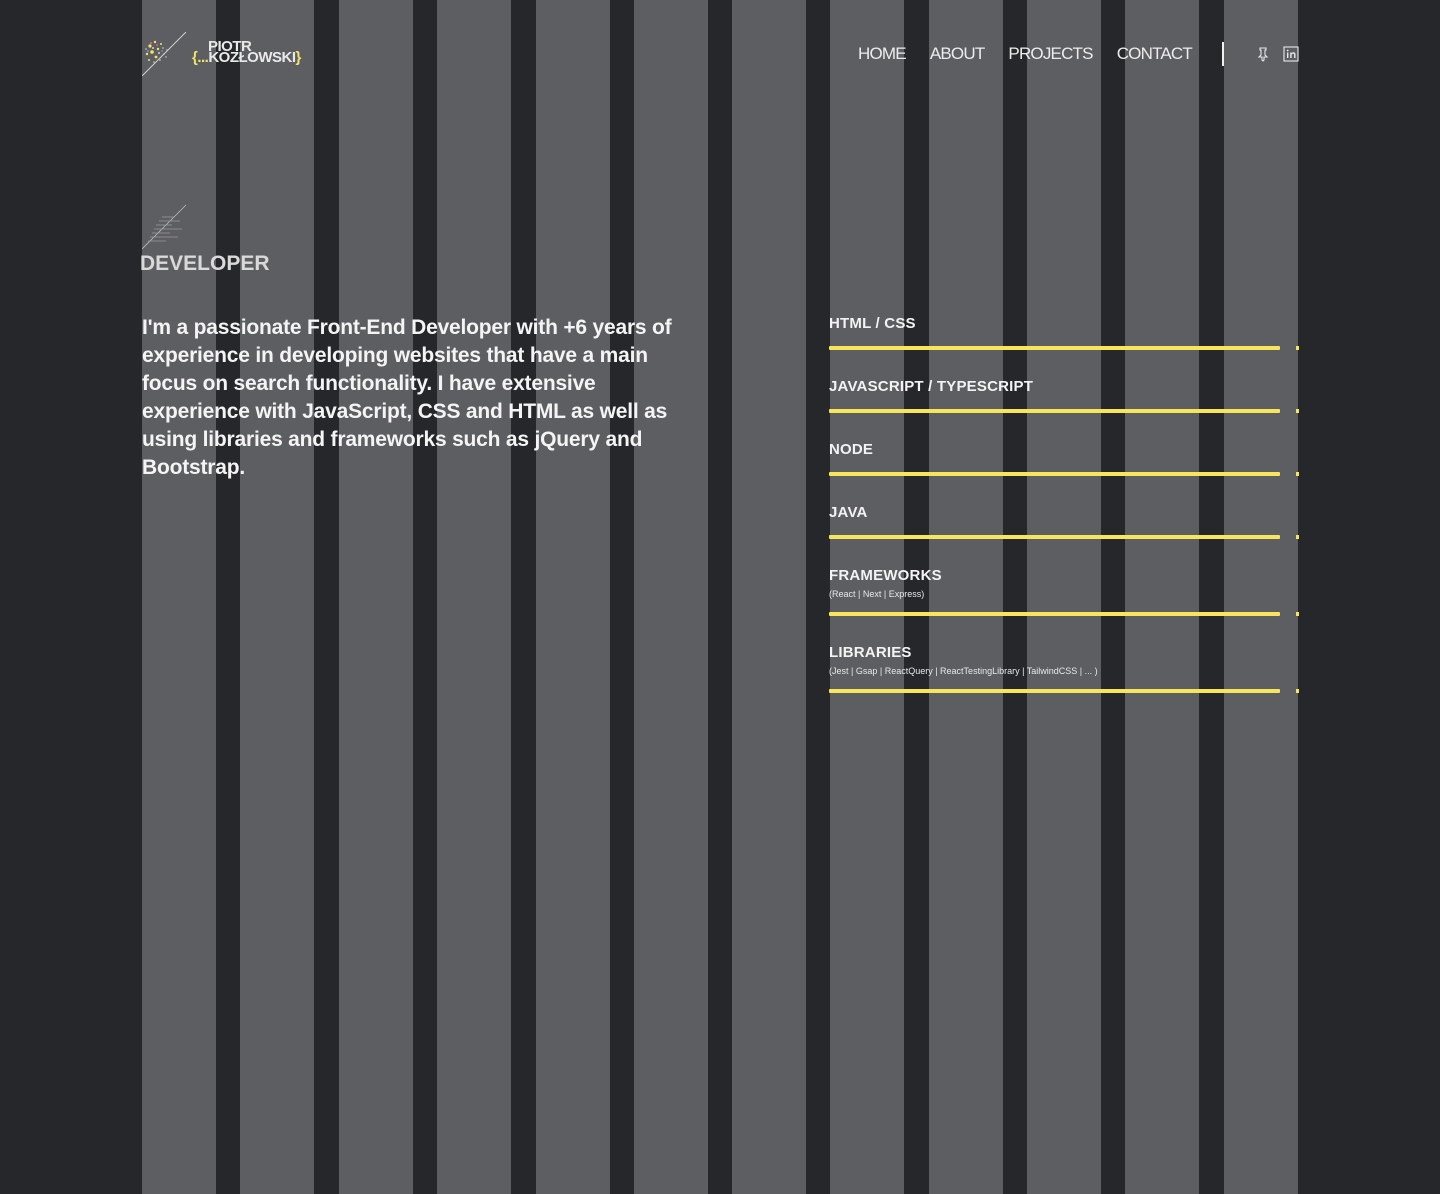 This screenshot has width=1440, height=1194. What do you see at coordinates (851, 449) in the screenshot?
I see `skill-name: NODE` at bounding box center [851, 449].